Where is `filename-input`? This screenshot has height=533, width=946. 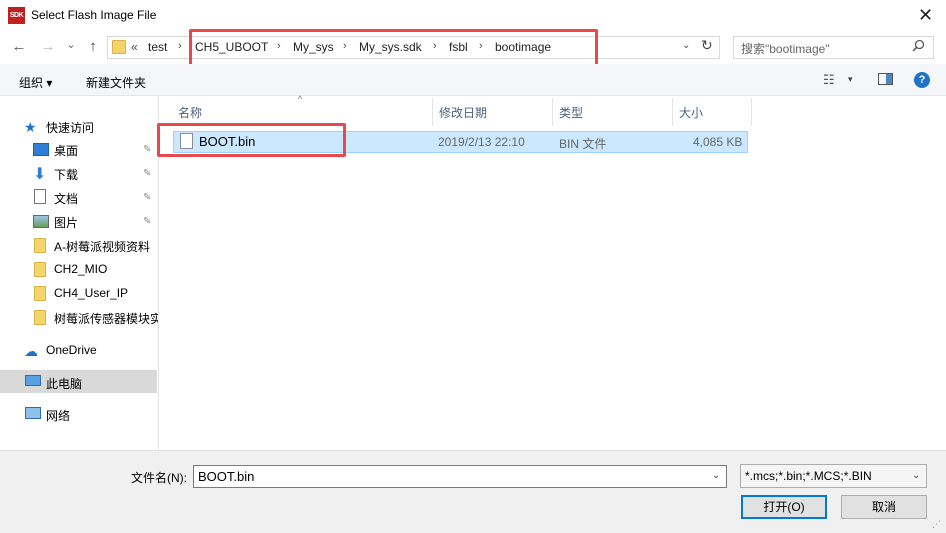
filename-input is located at coordinates (460, 476).